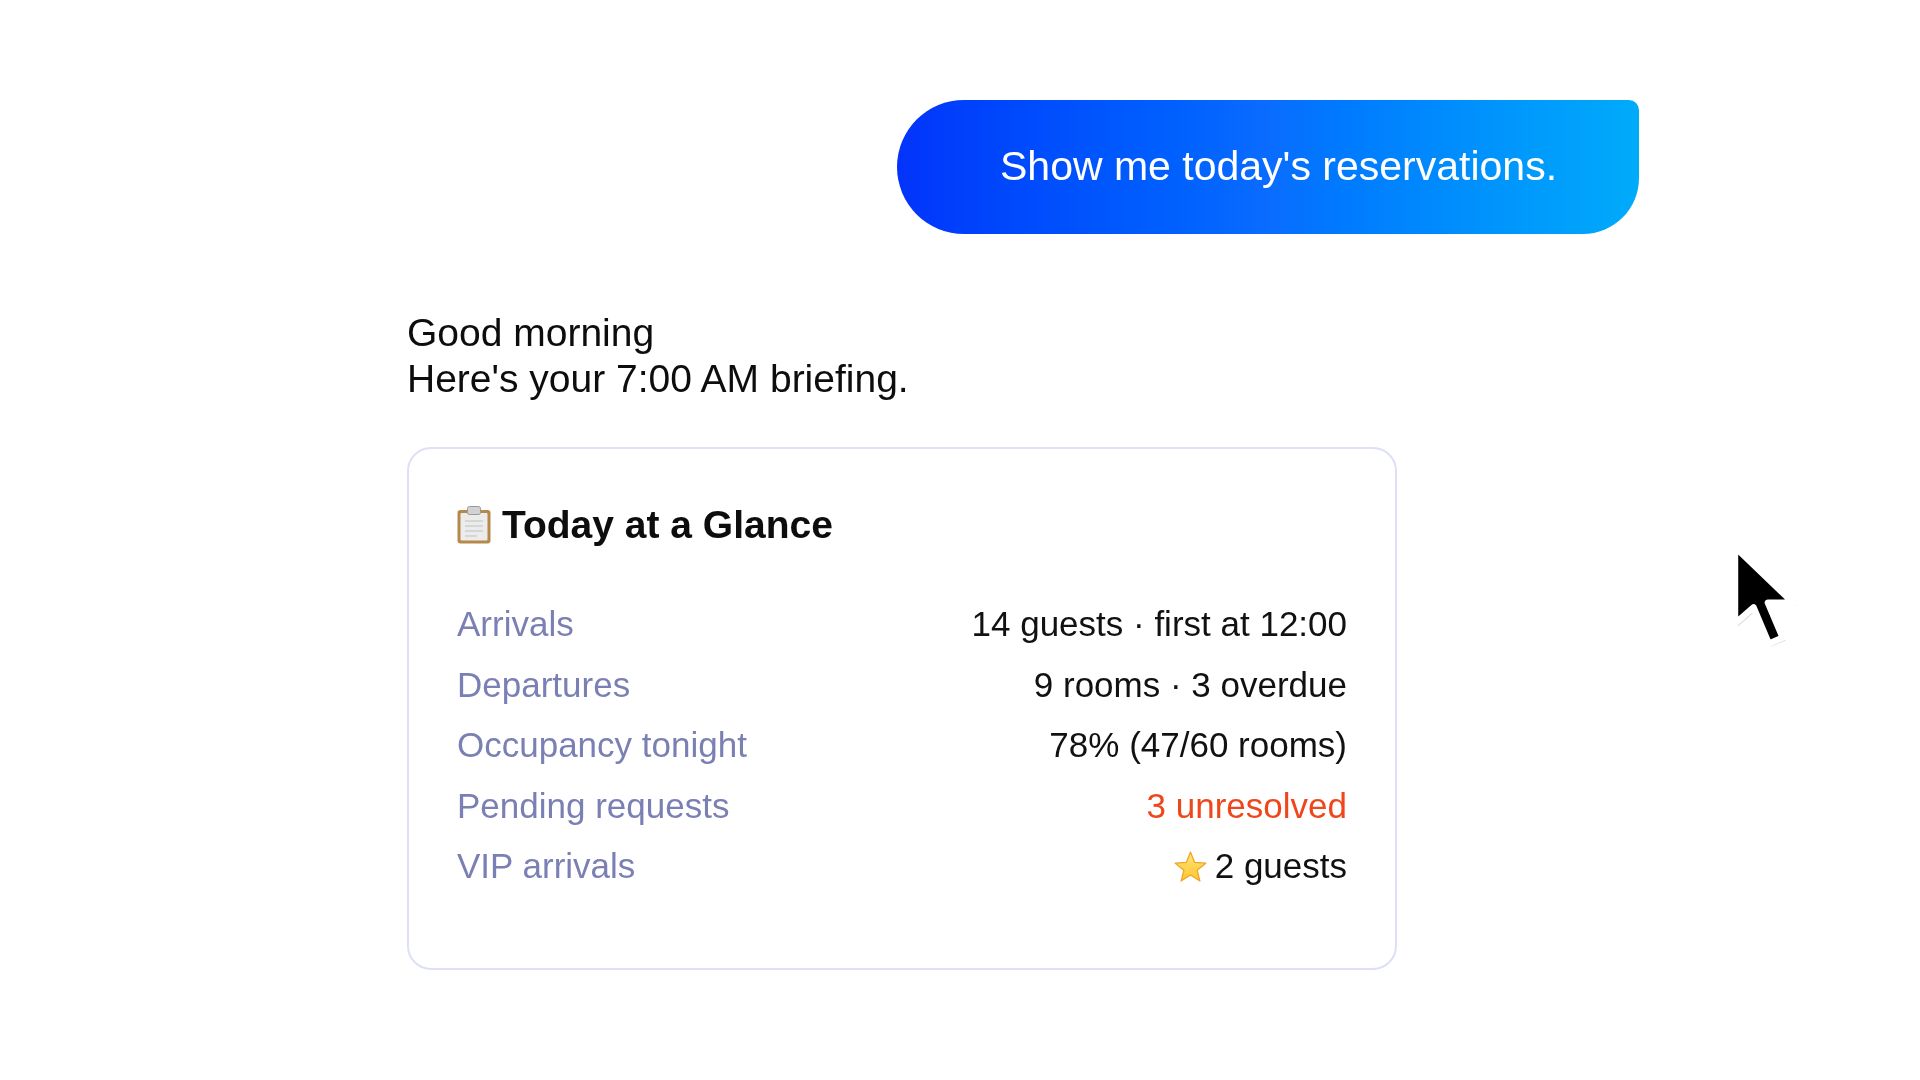 This screenshot has height=1080, width=1920. Describe the element at coordinates (531, 333) in the screenshot. I see `greeting-text: Good morning` at that location.